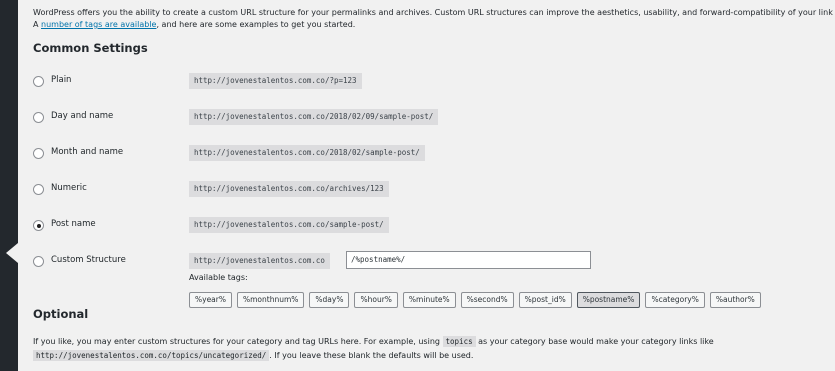 The width and height of the screenshot is (835, 371). What do you see at coordinates (69, 188) in the screenshot?
I see `numeric-label: Numeric` at bounding box center [69, 188].